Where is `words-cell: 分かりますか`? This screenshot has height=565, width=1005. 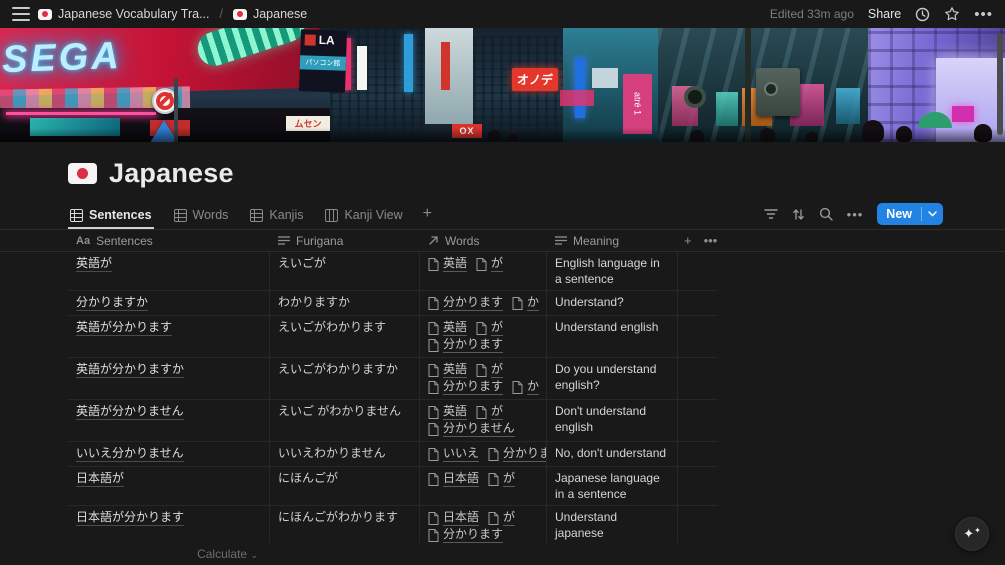 words-cell: 分かりますか is located at coordinates (483, 303).